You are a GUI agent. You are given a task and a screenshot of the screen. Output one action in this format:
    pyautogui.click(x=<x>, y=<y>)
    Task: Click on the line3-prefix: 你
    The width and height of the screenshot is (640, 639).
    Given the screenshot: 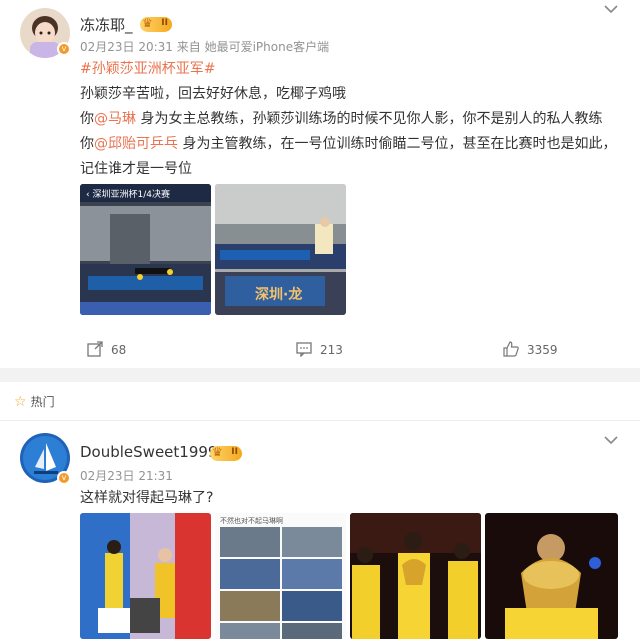 What is the action you would take?
    pyautogui.click(x=87, y=144)
    